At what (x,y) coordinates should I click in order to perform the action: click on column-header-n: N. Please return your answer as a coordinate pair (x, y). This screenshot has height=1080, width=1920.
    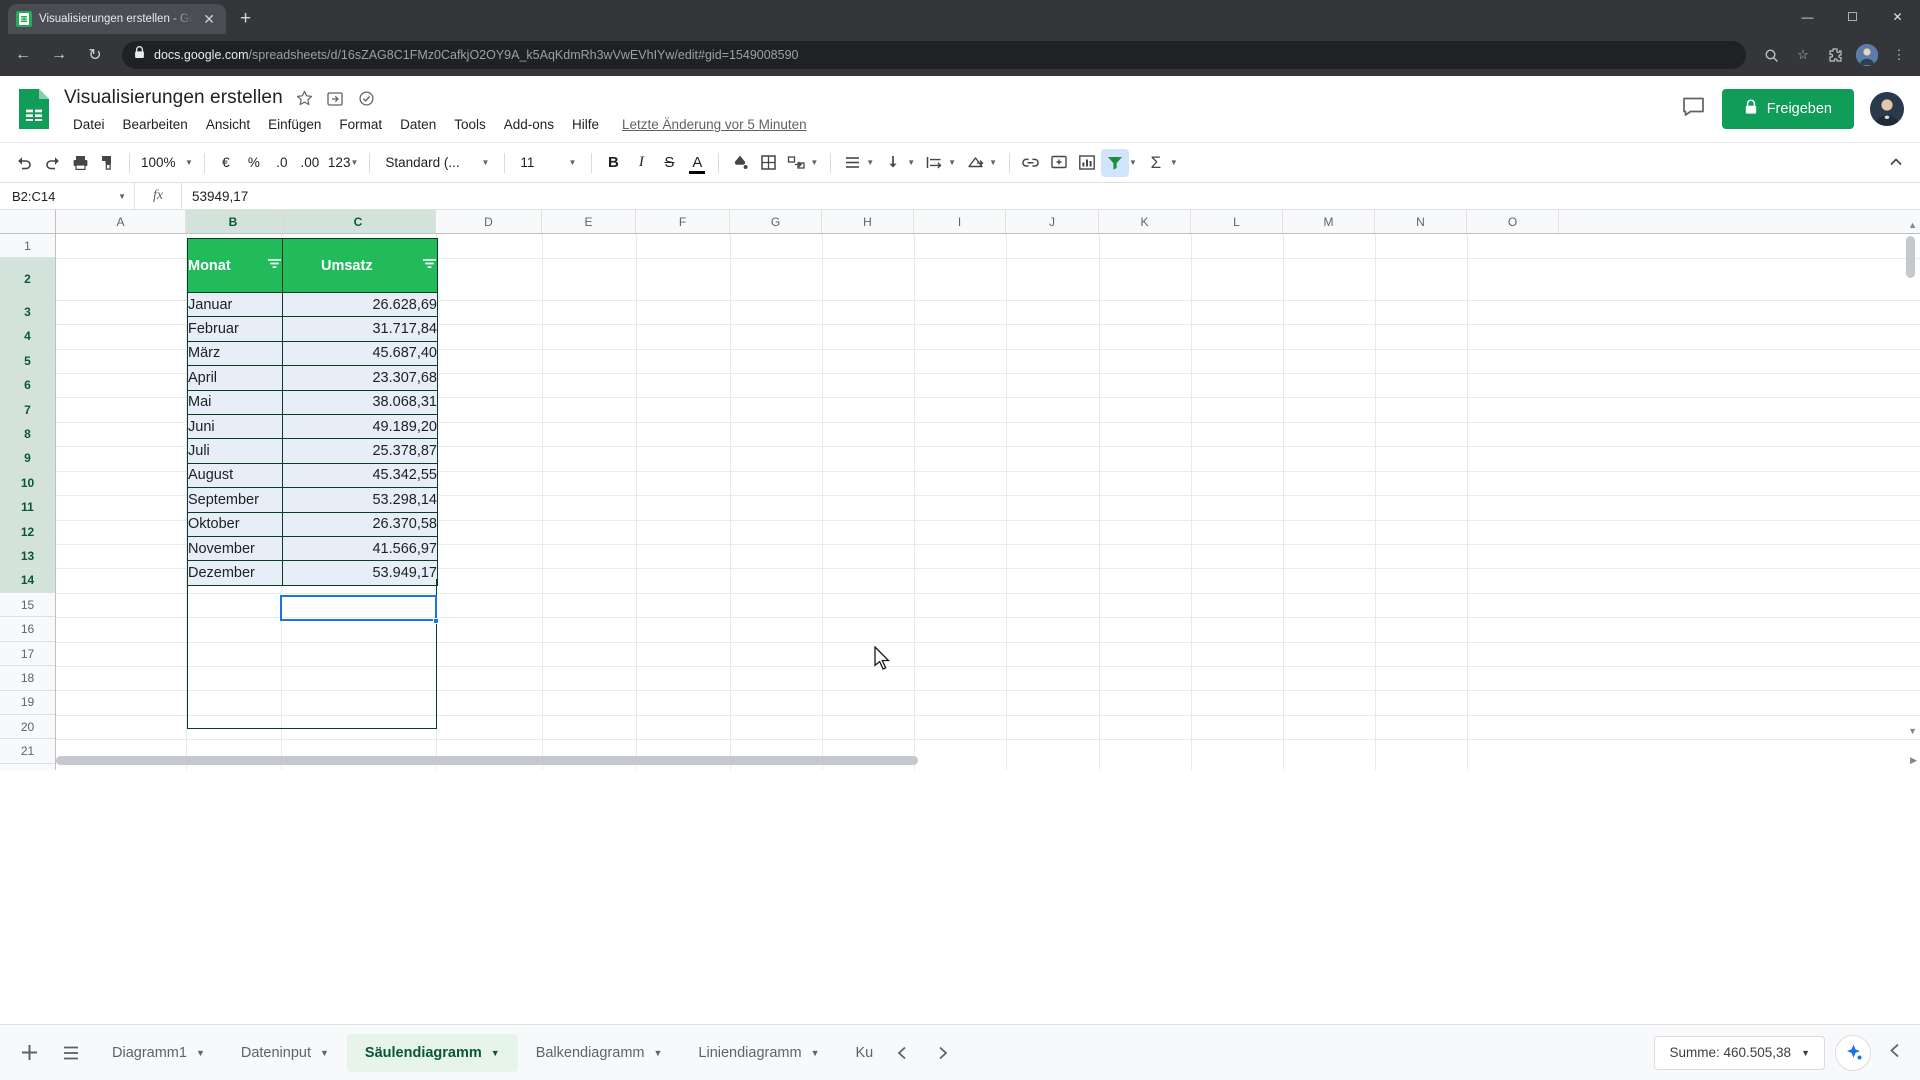
    Looking at the image, I should click on (1421, 221).